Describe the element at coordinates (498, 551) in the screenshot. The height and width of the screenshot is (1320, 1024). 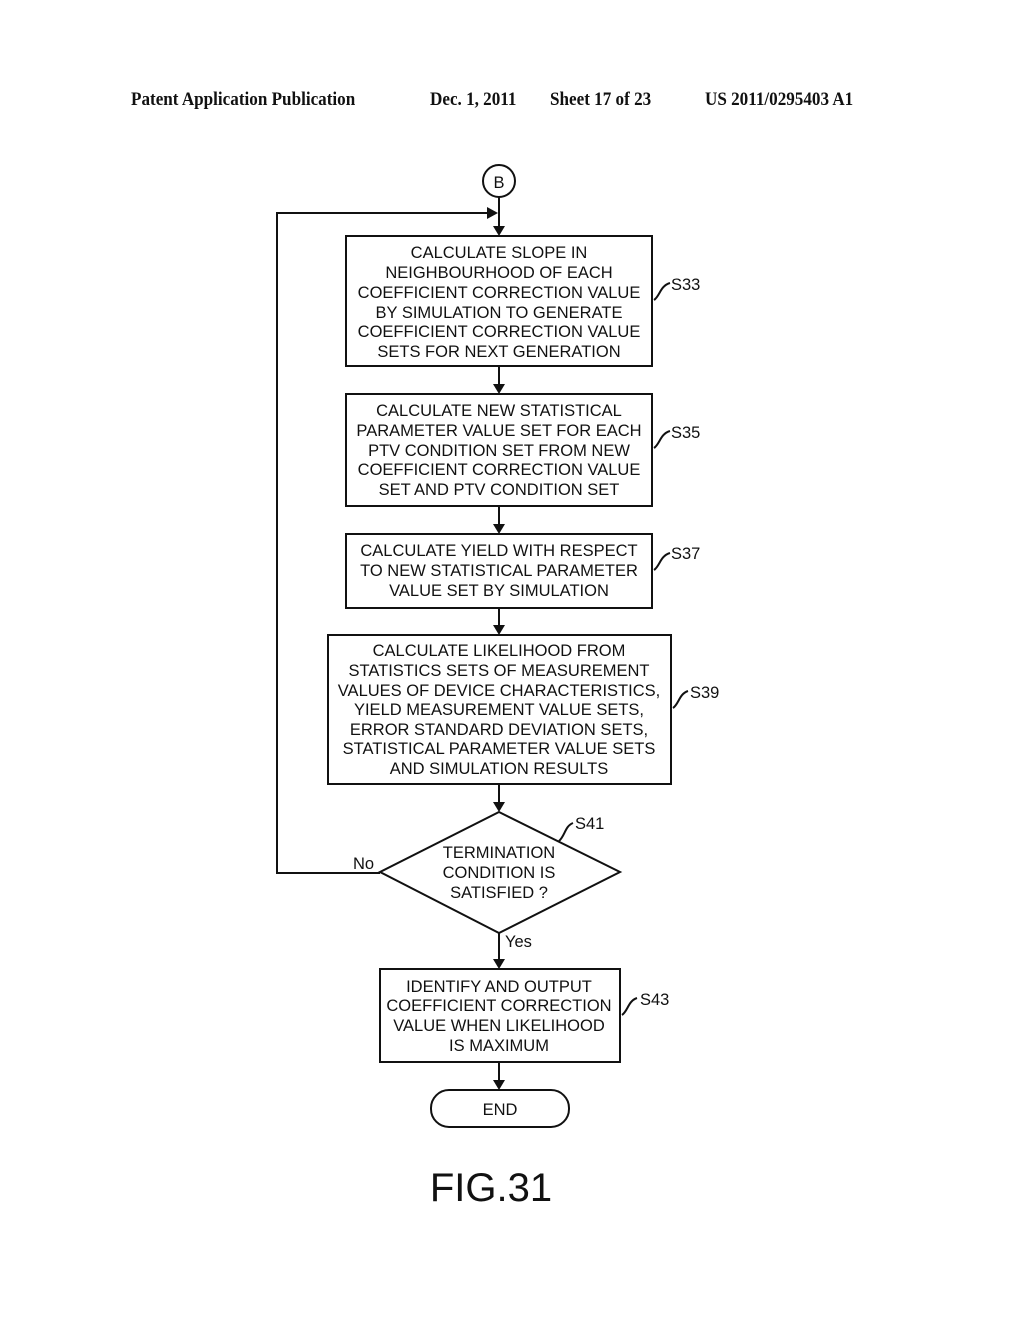
I see `step-text: CALCULATE YIELD WITH RESPECT` at that location.